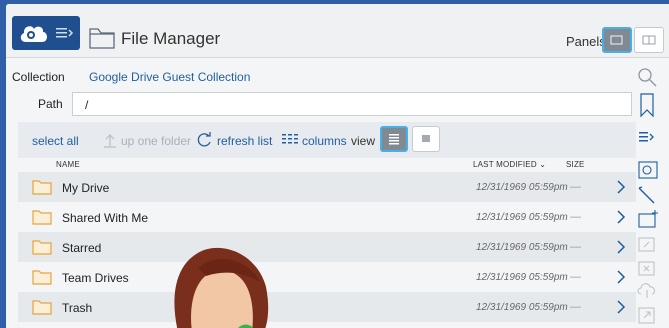  What do you see at coordinates (327, 187) in the screenshot?
I see `table-row: My Drive 12/31/1969 05:59pm —` at bounding box center [327, 187].